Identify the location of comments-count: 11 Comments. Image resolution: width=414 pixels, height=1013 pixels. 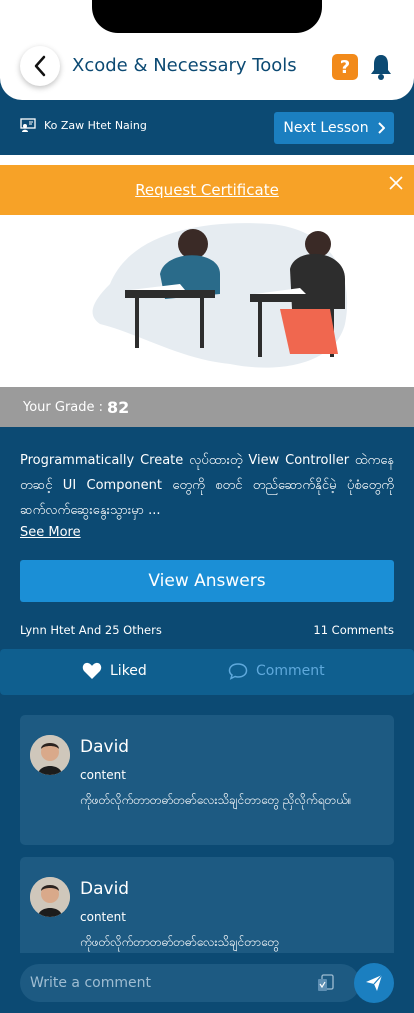
(353, 630).